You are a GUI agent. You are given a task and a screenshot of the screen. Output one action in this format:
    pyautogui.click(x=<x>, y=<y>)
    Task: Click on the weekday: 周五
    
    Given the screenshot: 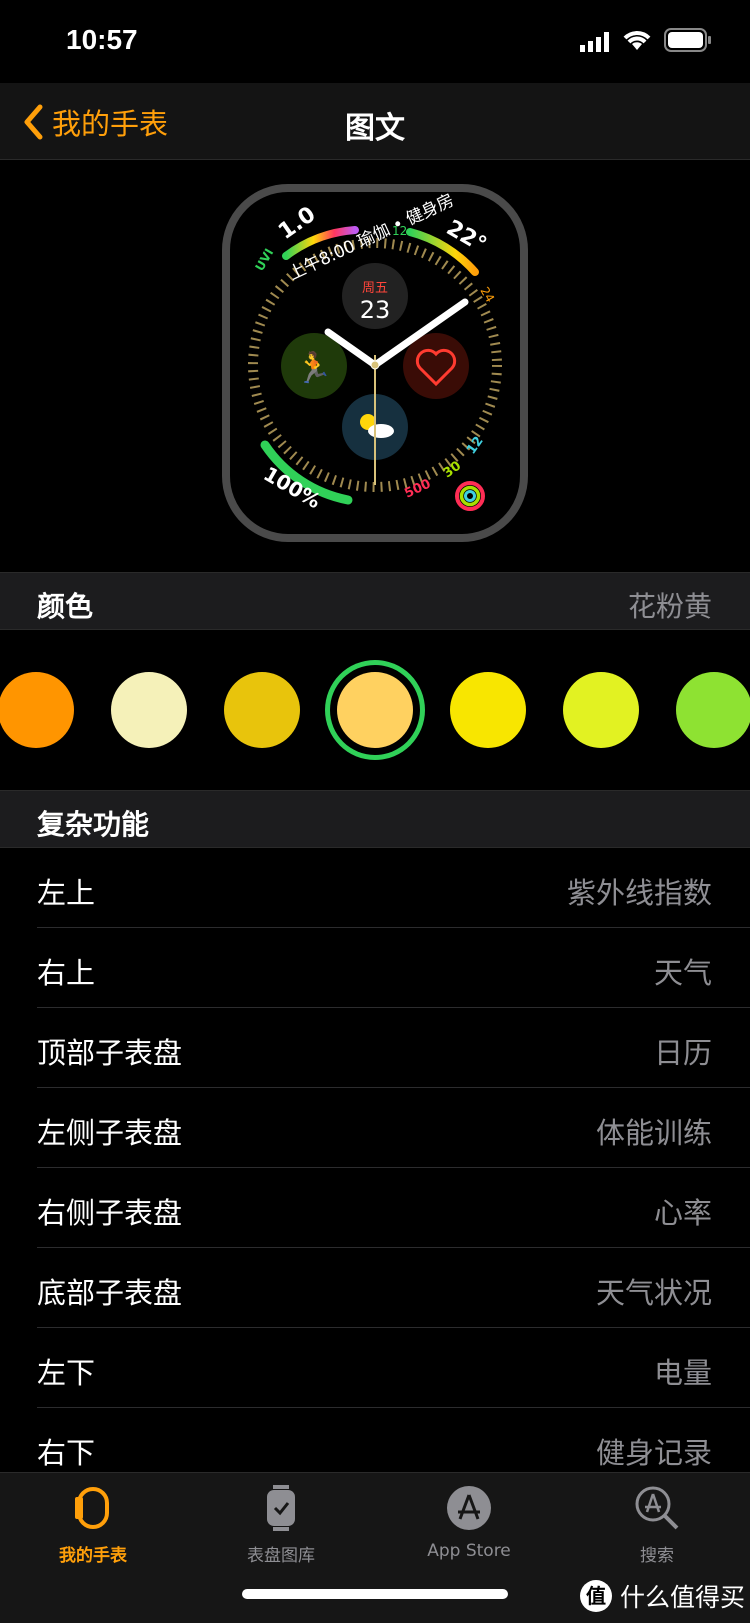 What is the action you would take?
    pyautogui.click(x=375, y=288)
    